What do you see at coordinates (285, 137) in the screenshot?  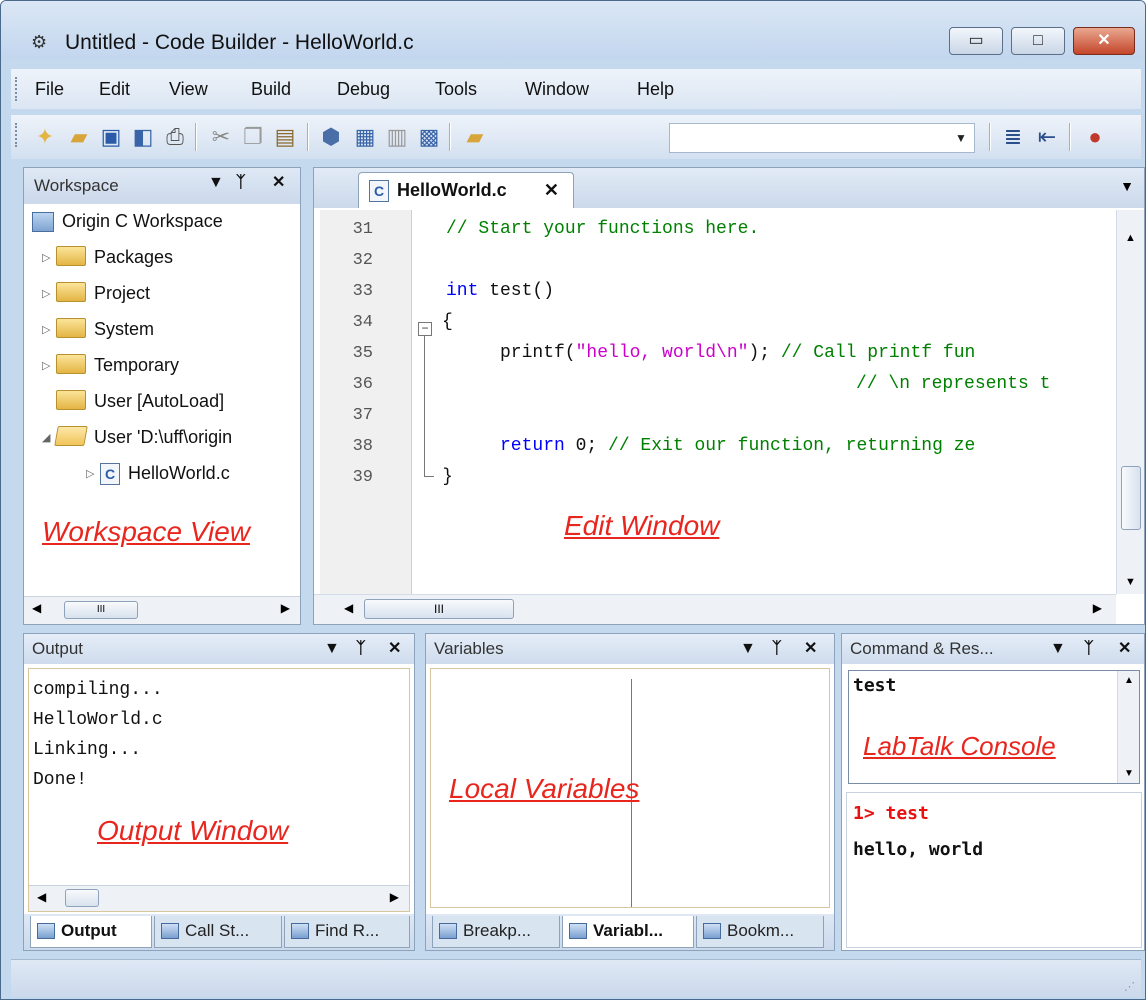 I see `paste-icon: ▤` at bounding box center [285, 137].